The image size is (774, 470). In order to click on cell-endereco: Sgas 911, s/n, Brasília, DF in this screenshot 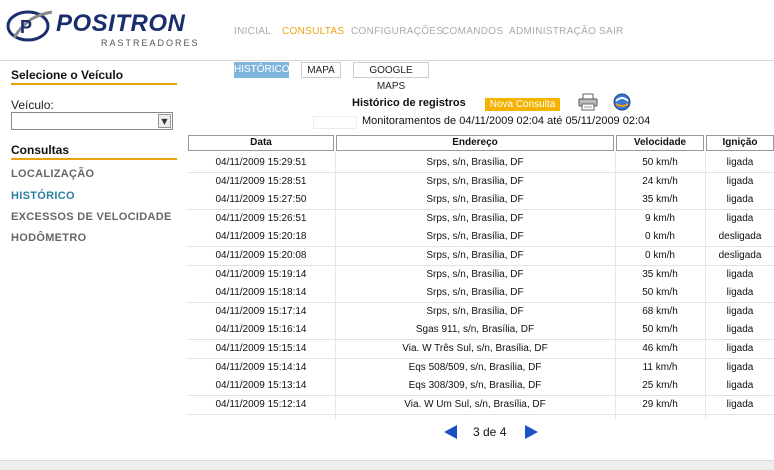, I will do `click(475, 330)`.